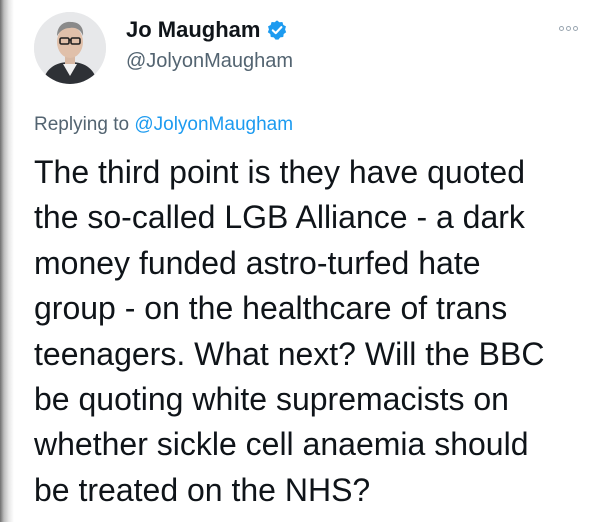 Image resolution: width=600 pixels, height=522 pixels. I want to click on avatar, so click(70, 48).